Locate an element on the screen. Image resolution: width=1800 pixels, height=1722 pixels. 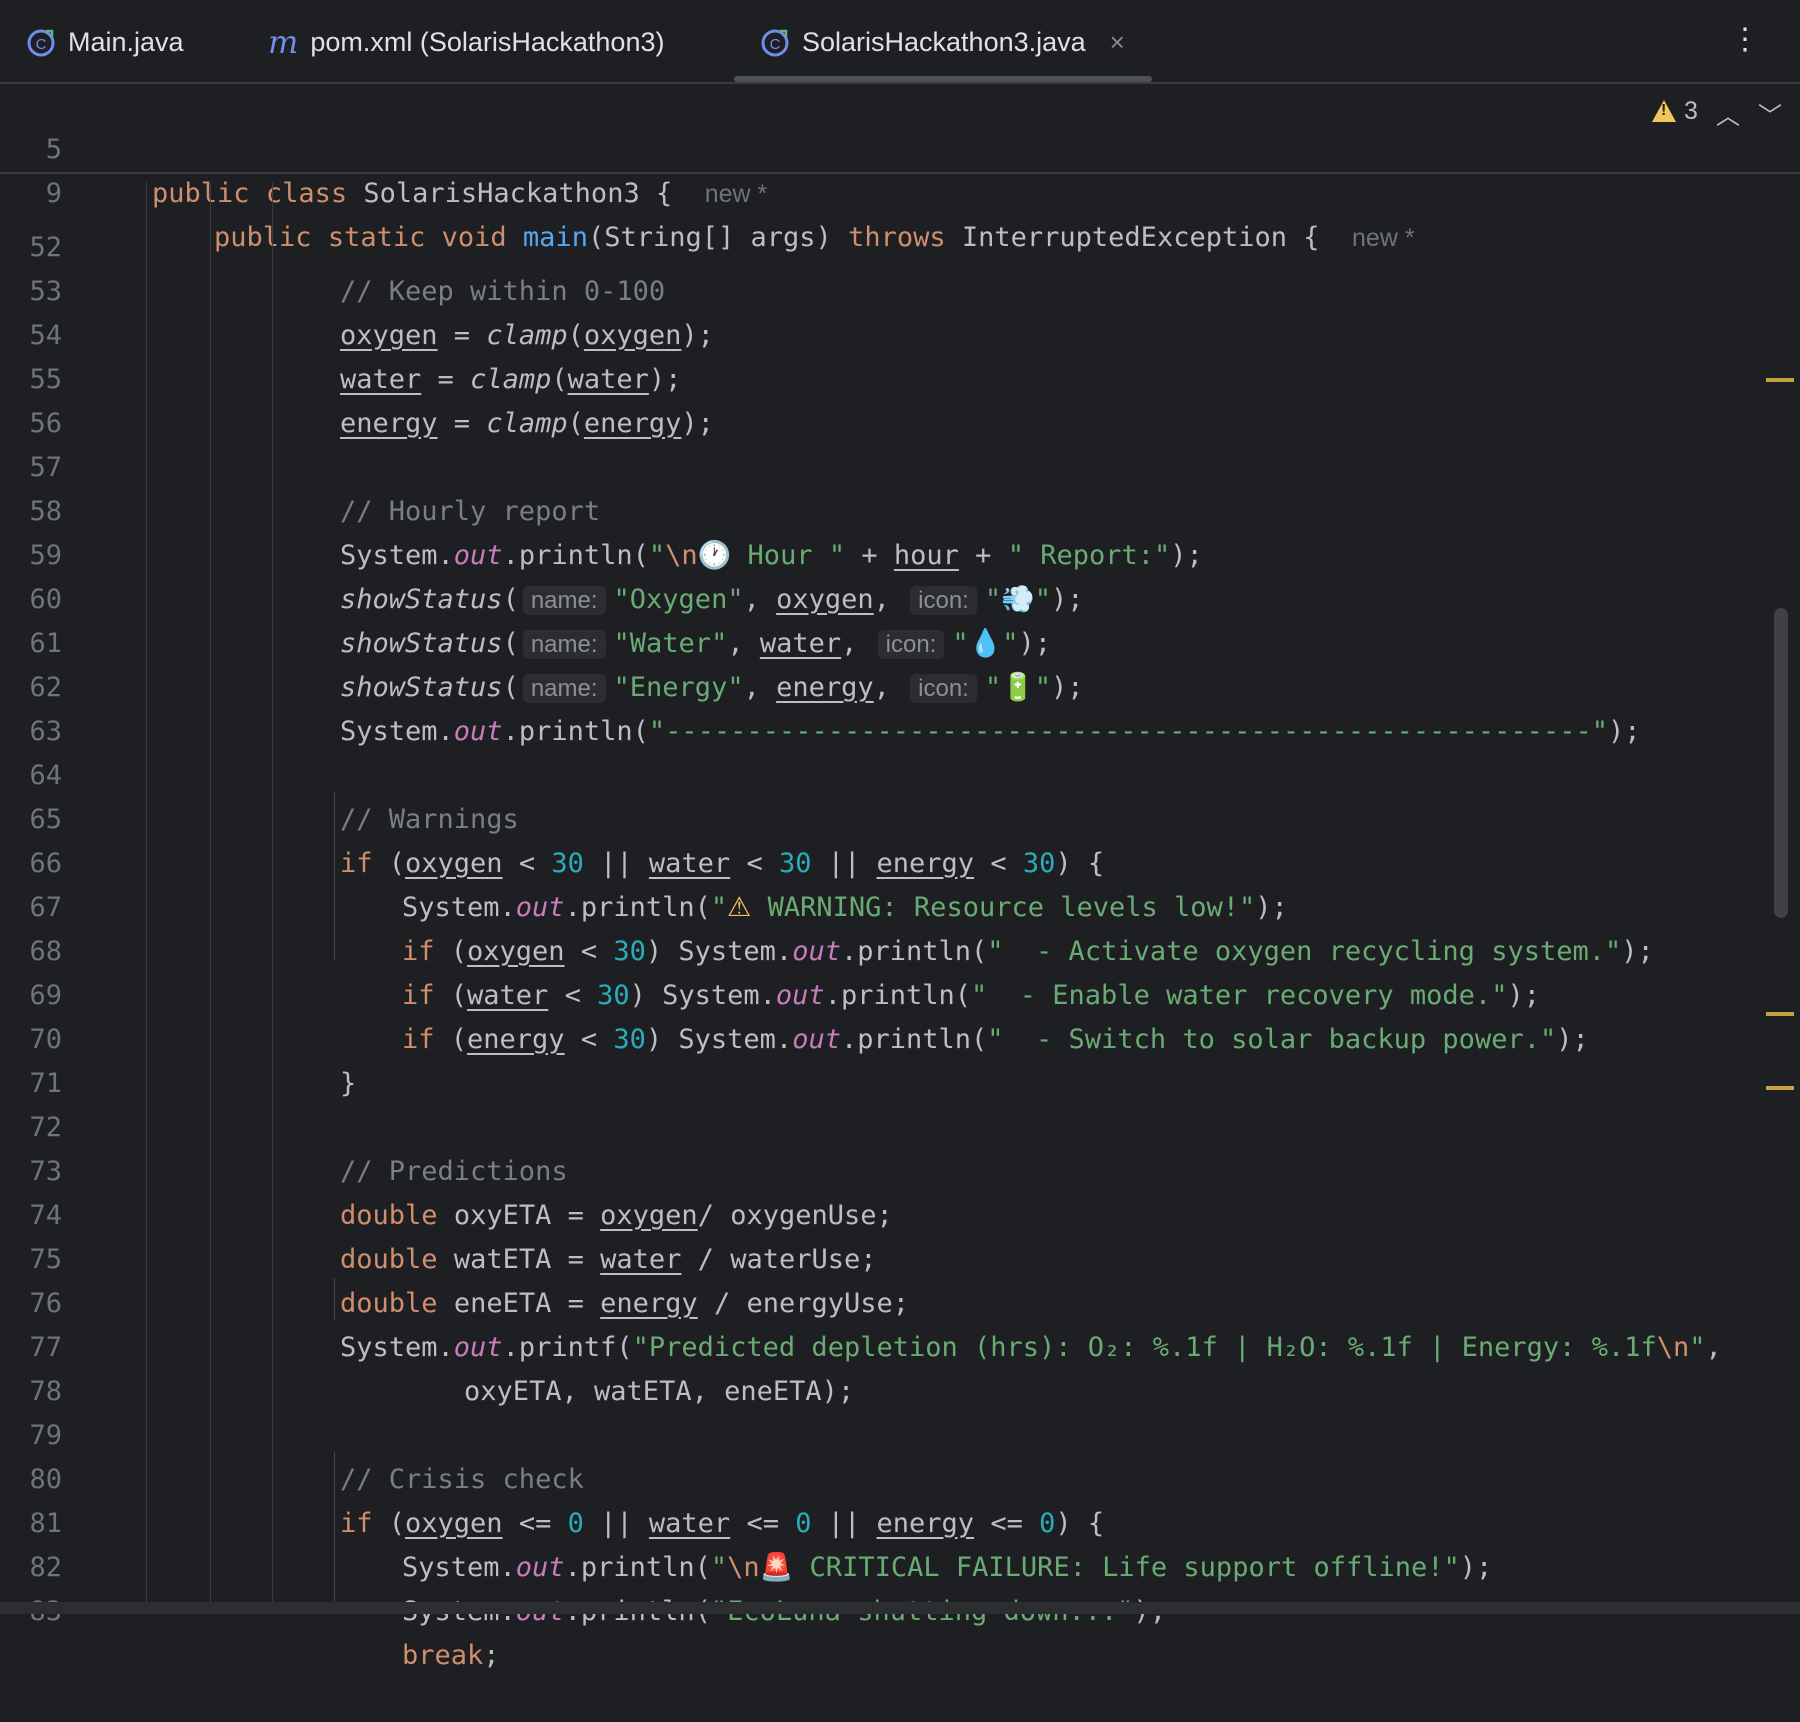
tab-main-java: C Main.java is located at coordinates (105, 42).